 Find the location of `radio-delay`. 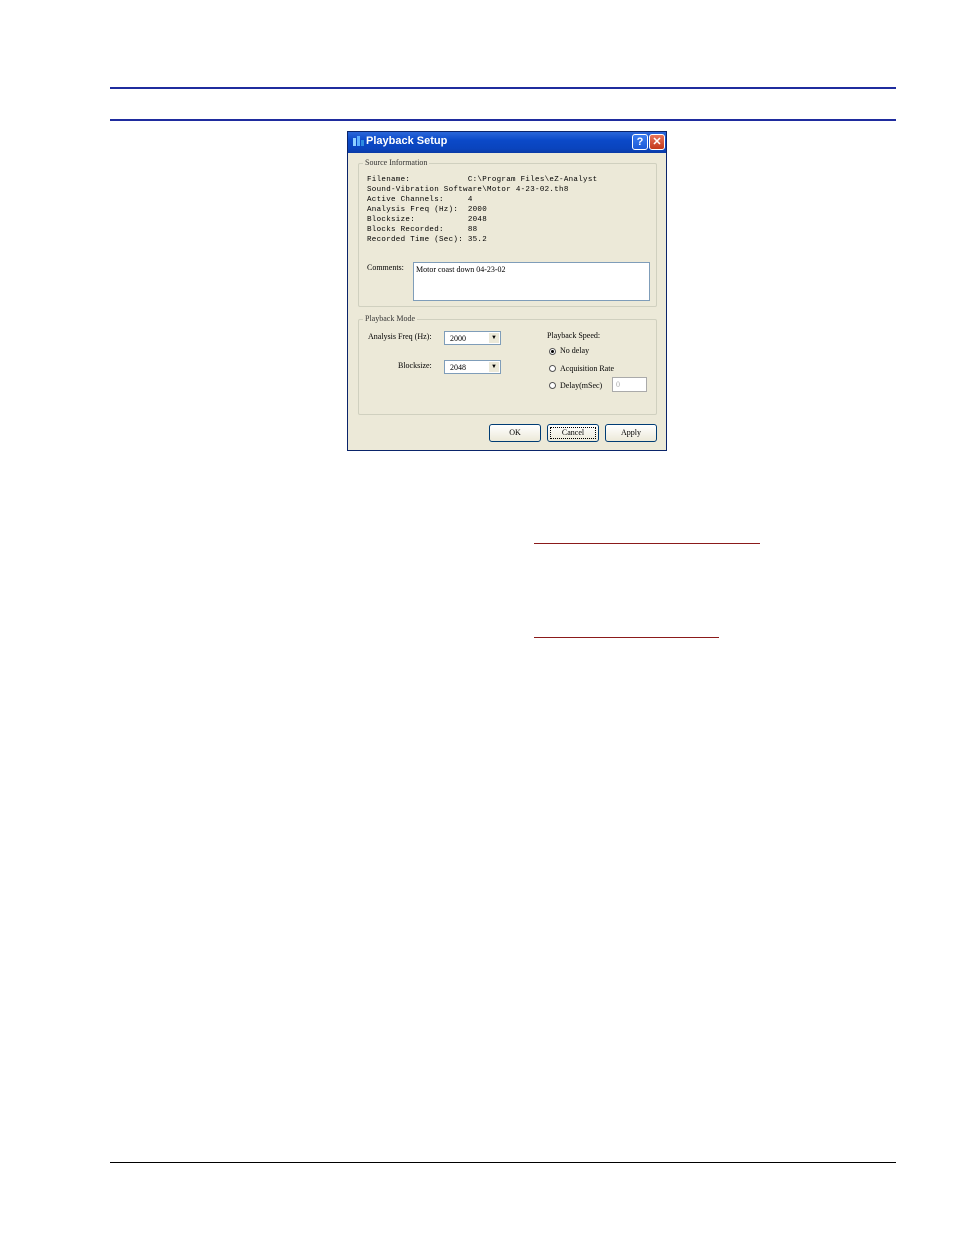

radio-delay is located at coordinates (552, 385).